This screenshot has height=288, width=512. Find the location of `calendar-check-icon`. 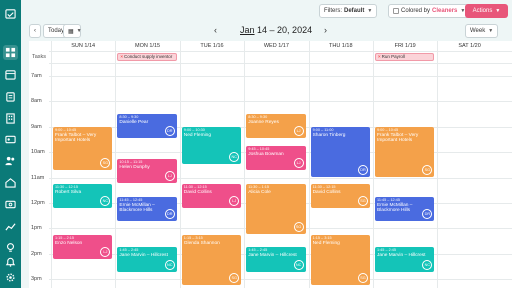

calendar-check-icon is located at coordinates (10, 13).